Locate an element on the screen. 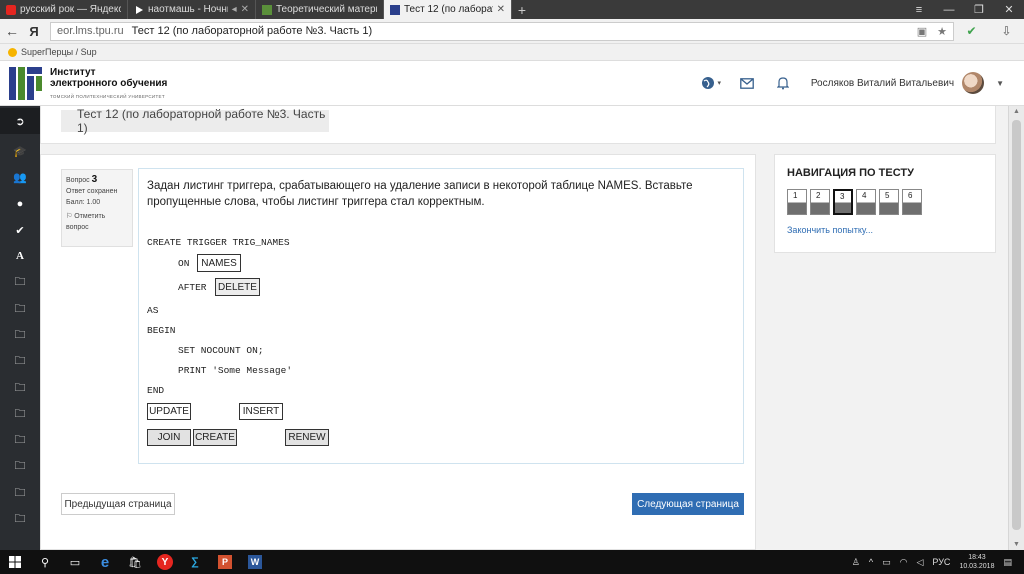 This screenshot has width=1024, height=574. scrollbar-thumb is located at coordinates (1016, 325).